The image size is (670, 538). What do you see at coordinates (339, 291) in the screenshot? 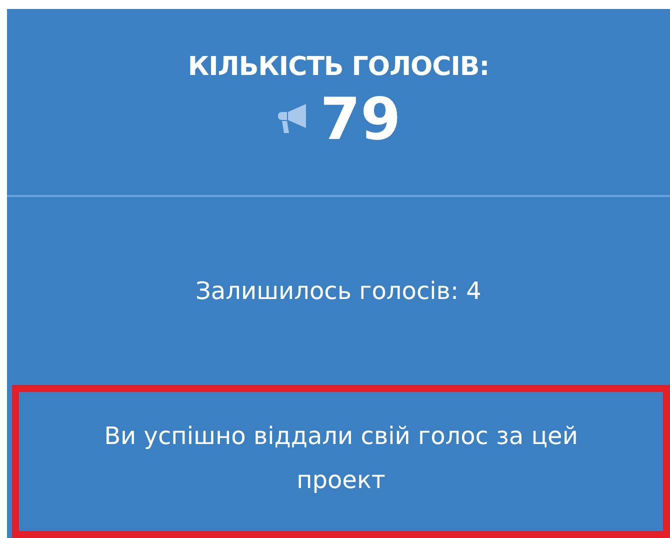
I see `remaining-votes: Залишилось голосів: 4` at bounding box center [339, 291].